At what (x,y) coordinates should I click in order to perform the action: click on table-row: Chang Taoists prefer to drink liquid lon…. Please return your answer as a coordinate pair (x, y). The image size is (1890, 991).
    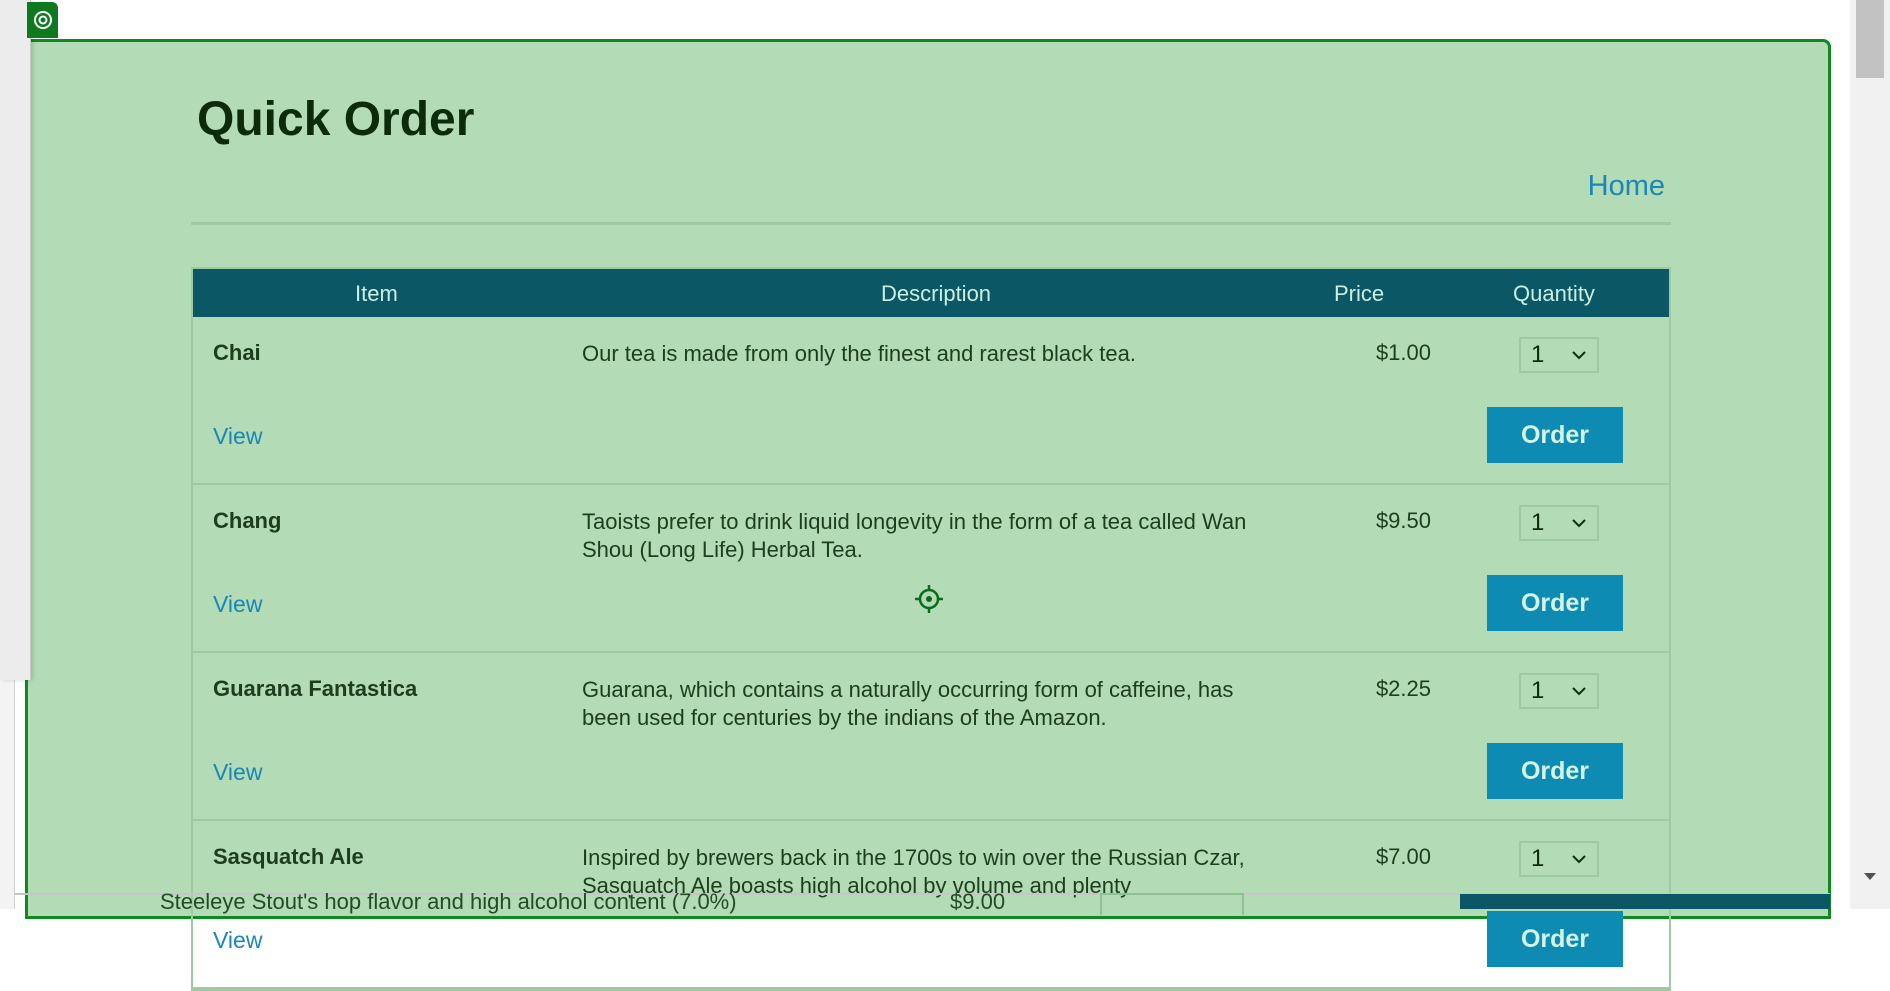
    Looking at the image, I should click on (931, 569).